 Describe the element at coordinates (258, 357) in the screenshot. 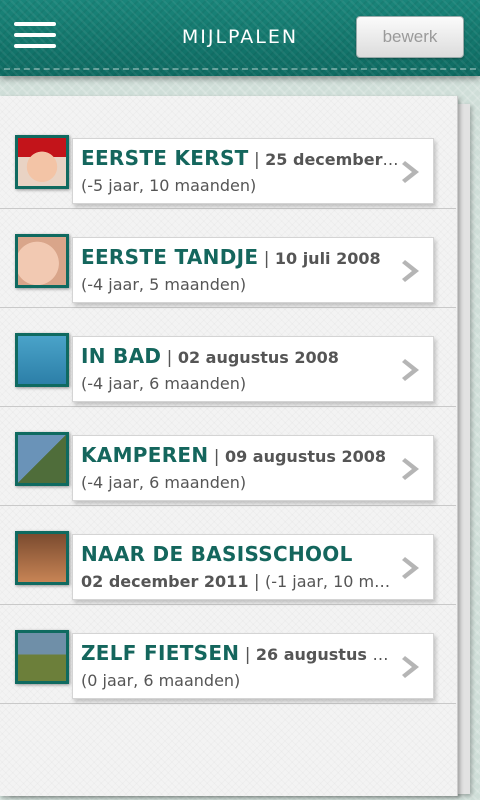

I see `milestone-date: 02 augustus 2008` at that location.